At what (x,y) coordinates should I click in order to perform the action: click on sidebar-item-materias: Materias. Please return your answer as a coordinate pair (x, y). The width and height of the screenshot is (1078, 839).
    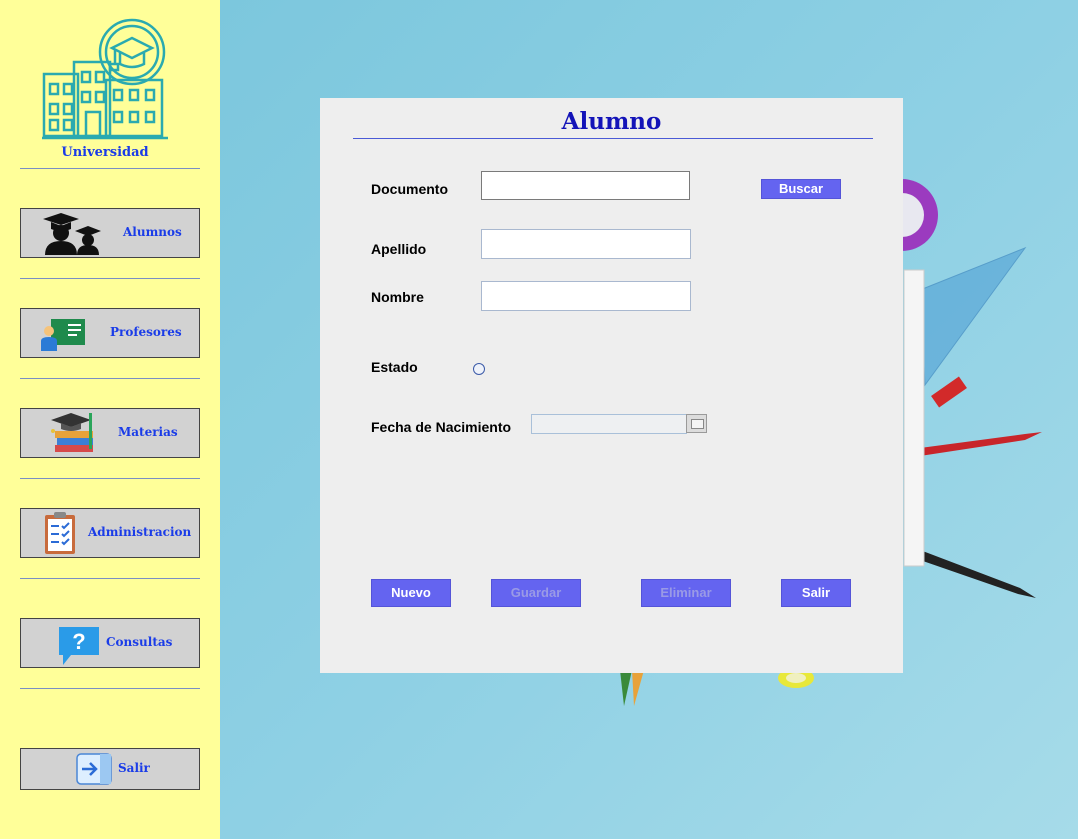
    Looking at the image, I should click on (110, 433).